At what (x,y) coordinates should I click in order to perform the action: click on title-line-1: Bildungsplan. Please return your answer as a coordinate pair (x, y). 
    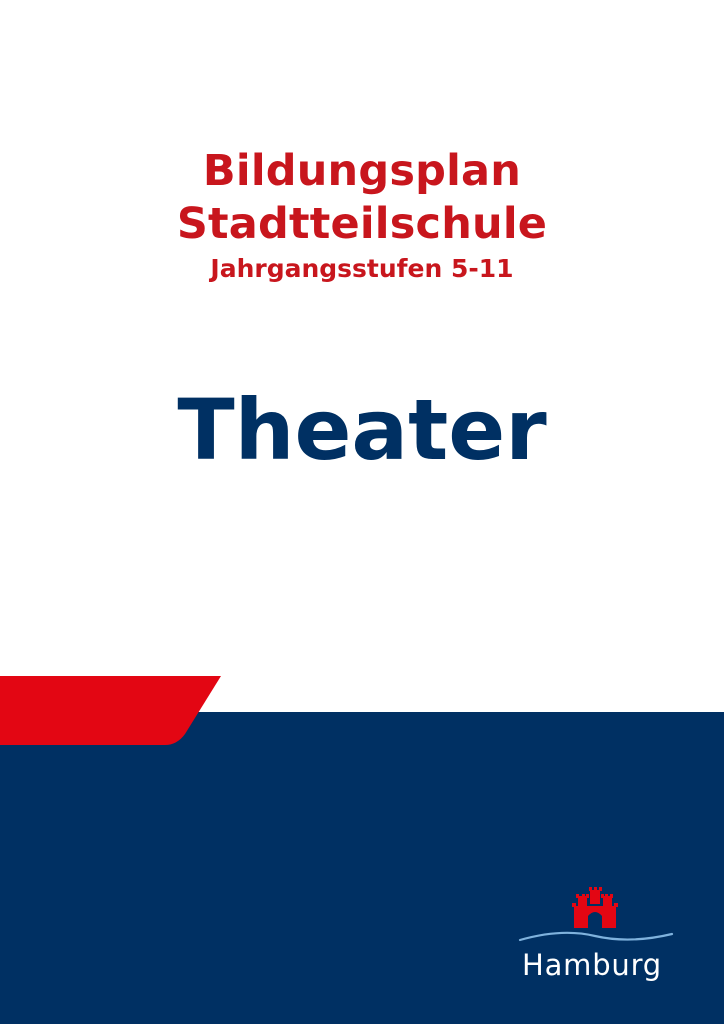
    Looking at the image, I should click on (362, 171).